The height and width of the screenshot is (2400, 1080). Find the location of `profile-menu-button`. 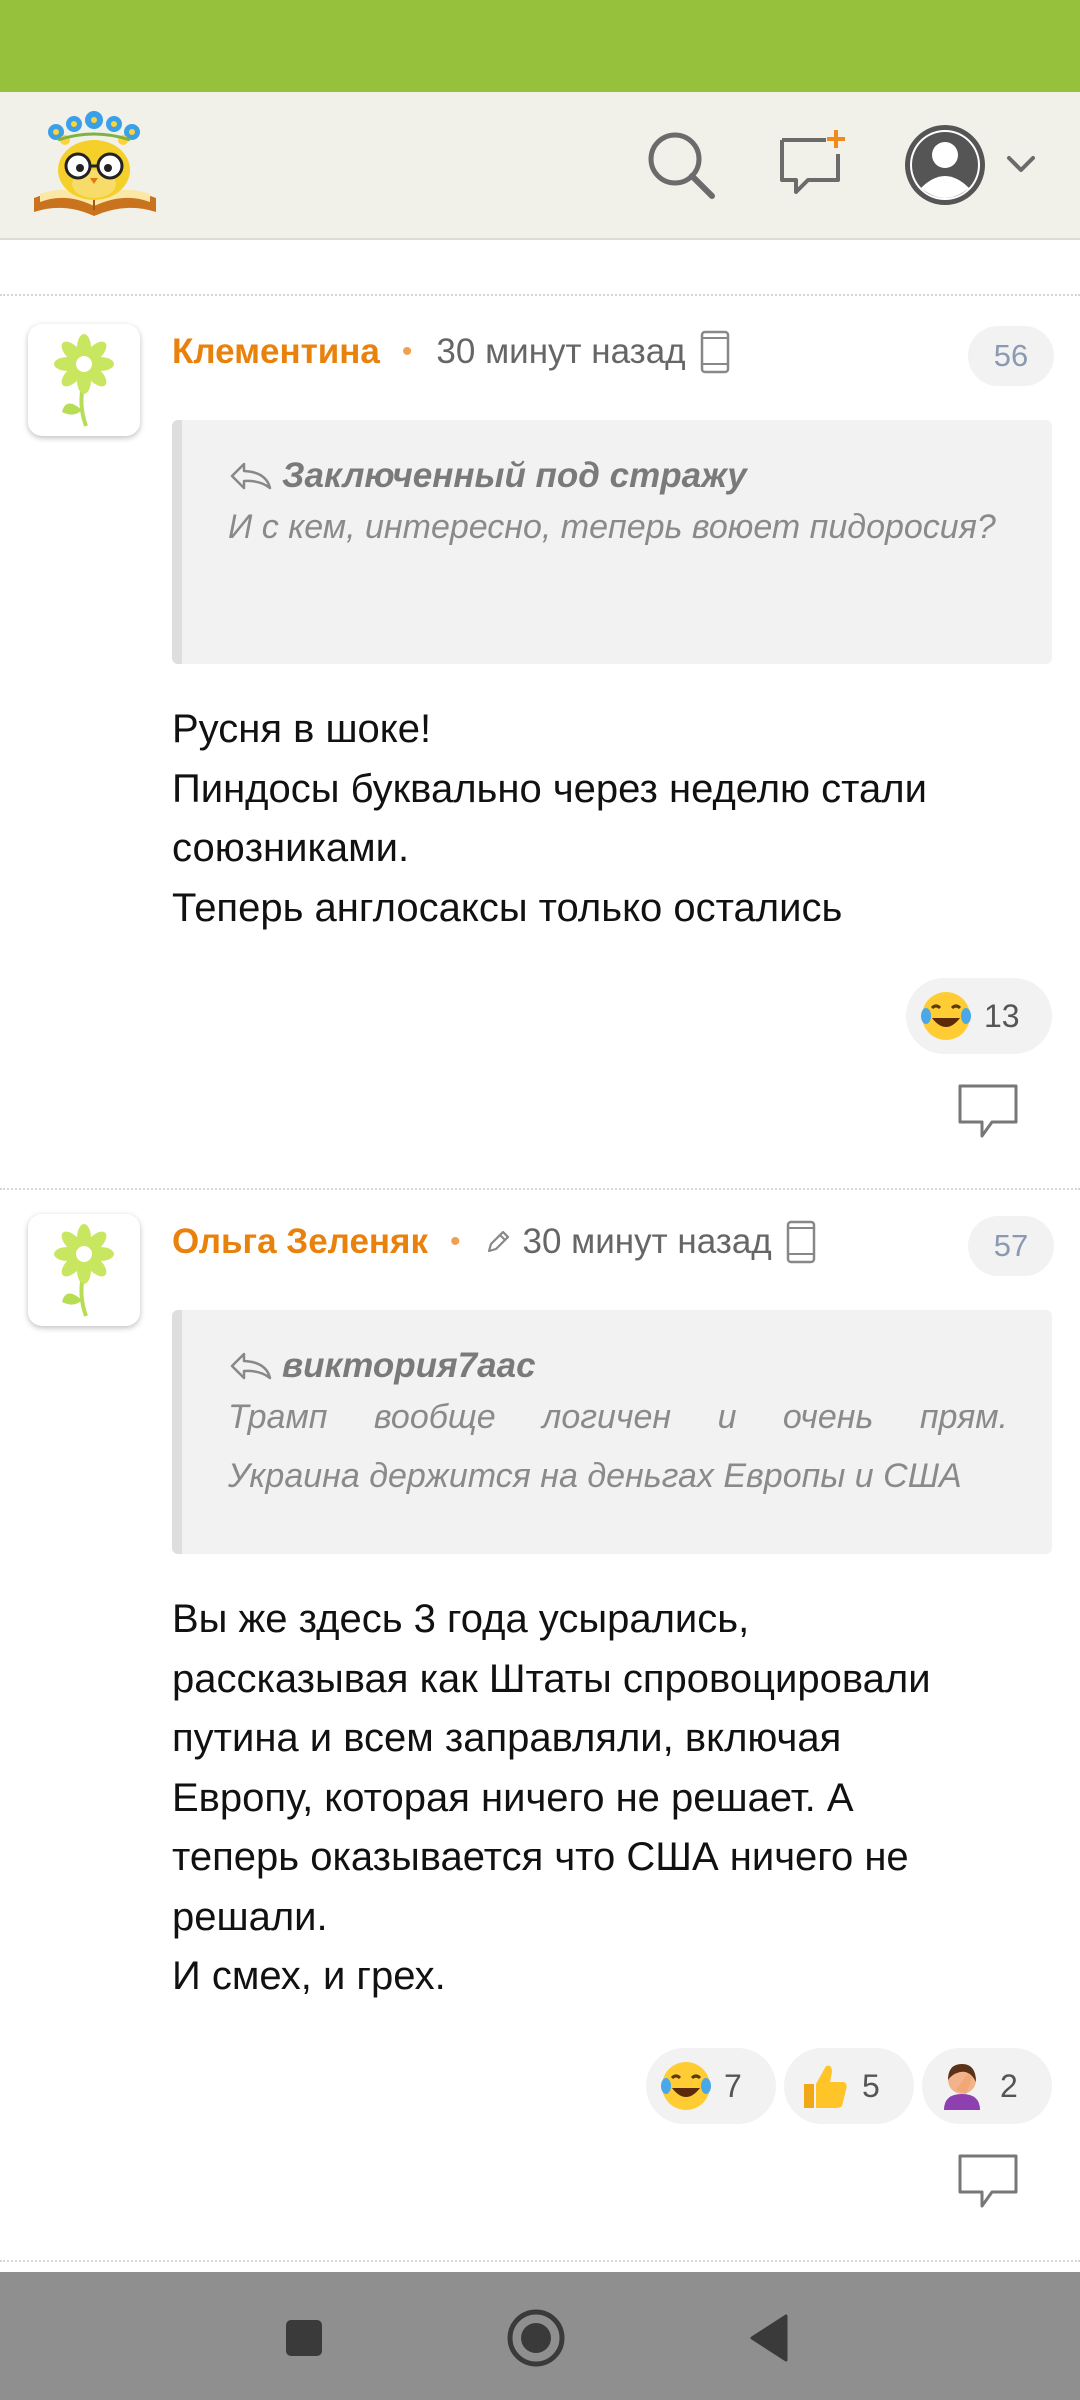

profile-menu-button is located at coordinates (976, 165).